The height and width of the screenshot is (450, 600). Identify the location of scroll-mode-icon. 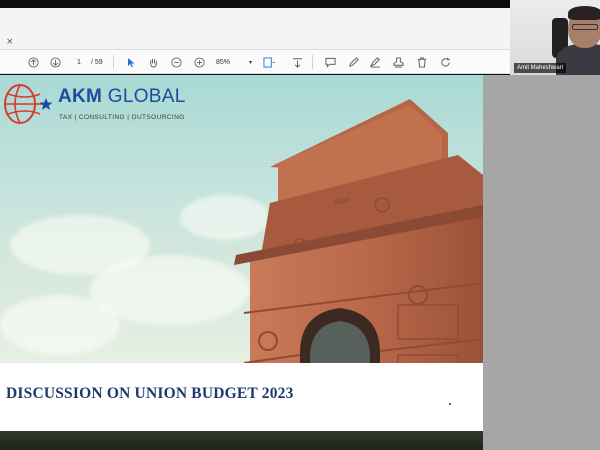
(297, 62).